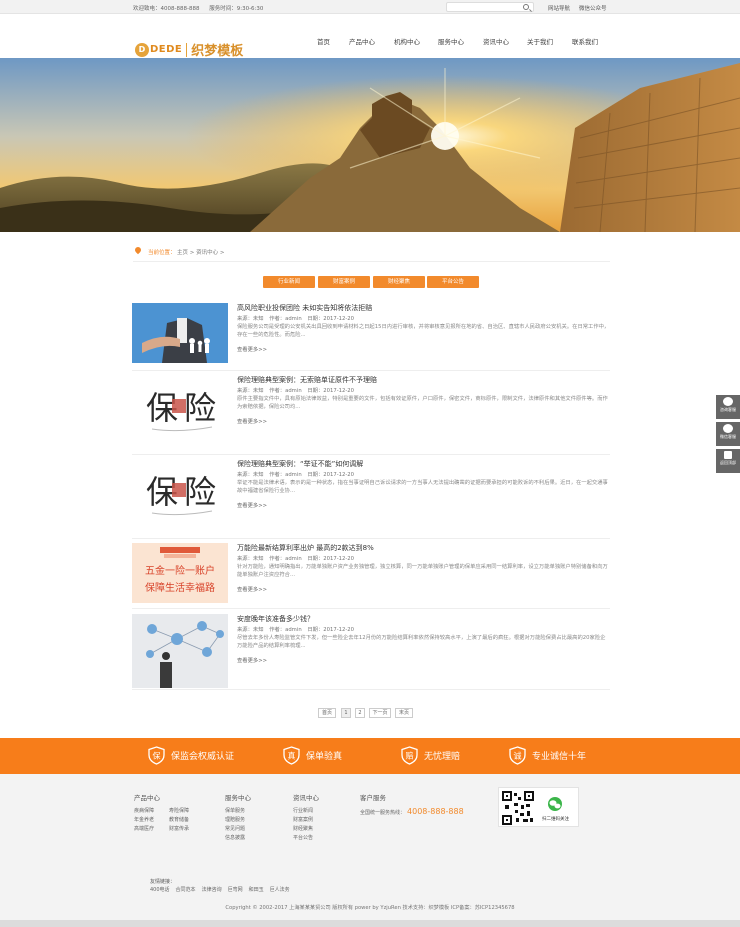 Image resolution: width=740 pixels, height=927 pixels. Describe the element at coordinates (371, 253) in the screenshot. I see `breadcrumb: 当前位置： 主页 > 资讯中心 >` at that location.